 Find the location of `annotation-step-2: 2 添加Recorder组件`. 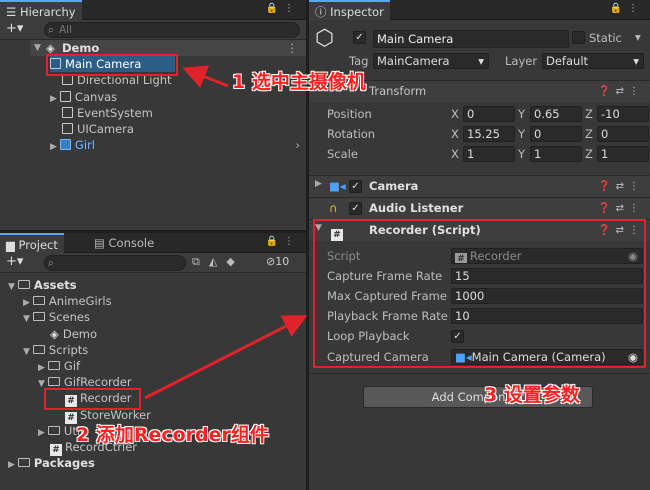

annotation-step-2: 2 添加Recorder组件 is located at coordinates (172, 435).